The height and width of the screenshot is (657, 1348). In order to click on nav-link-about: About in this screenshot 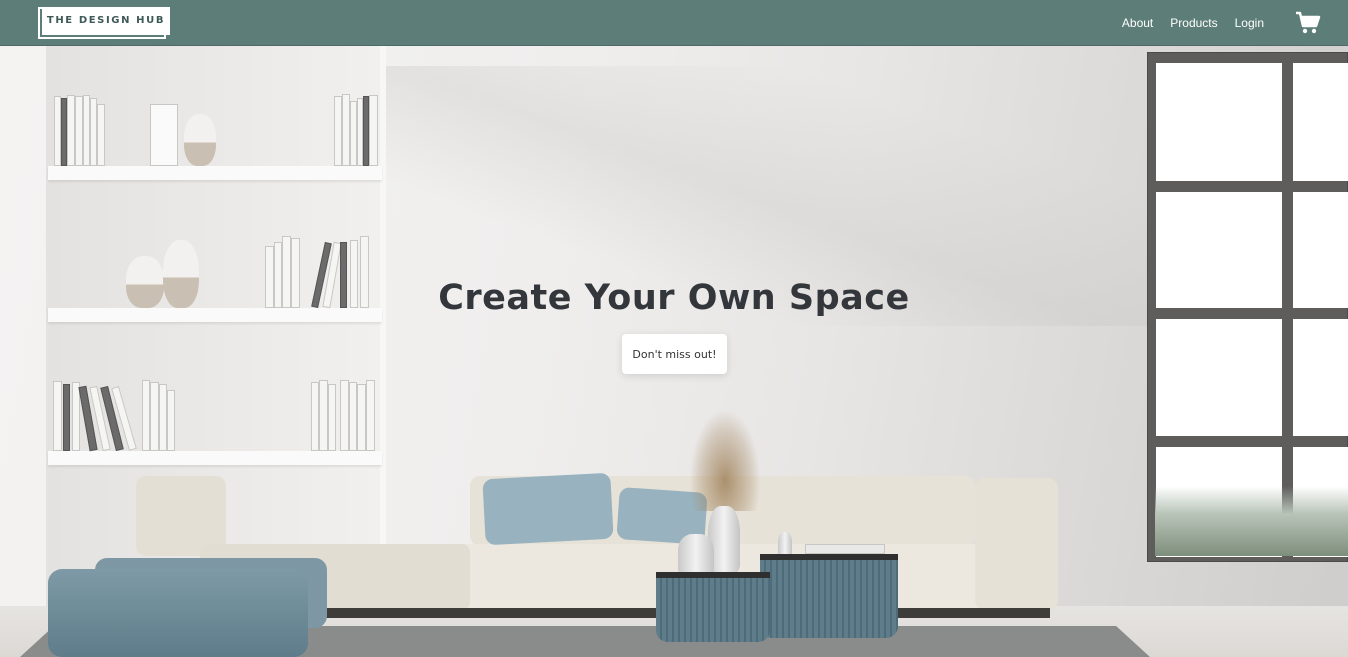, I will do `click(1137, 23)`.